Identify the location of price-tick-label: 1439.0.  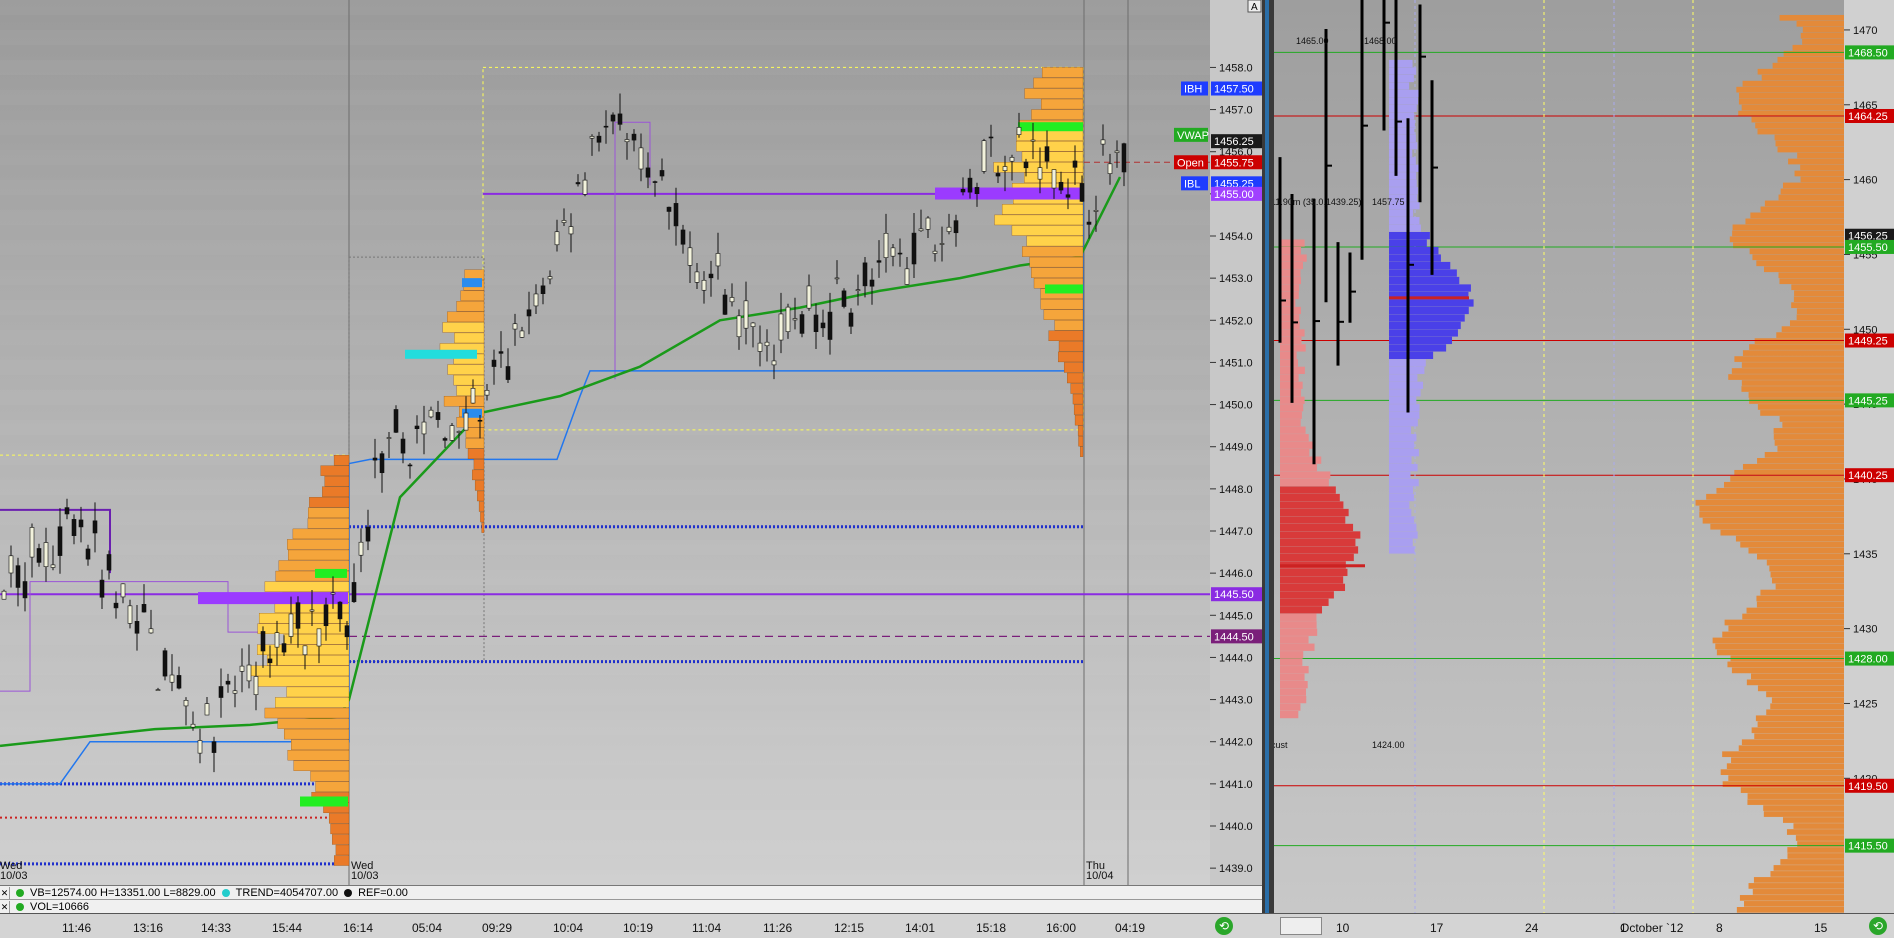
(1236, 869).